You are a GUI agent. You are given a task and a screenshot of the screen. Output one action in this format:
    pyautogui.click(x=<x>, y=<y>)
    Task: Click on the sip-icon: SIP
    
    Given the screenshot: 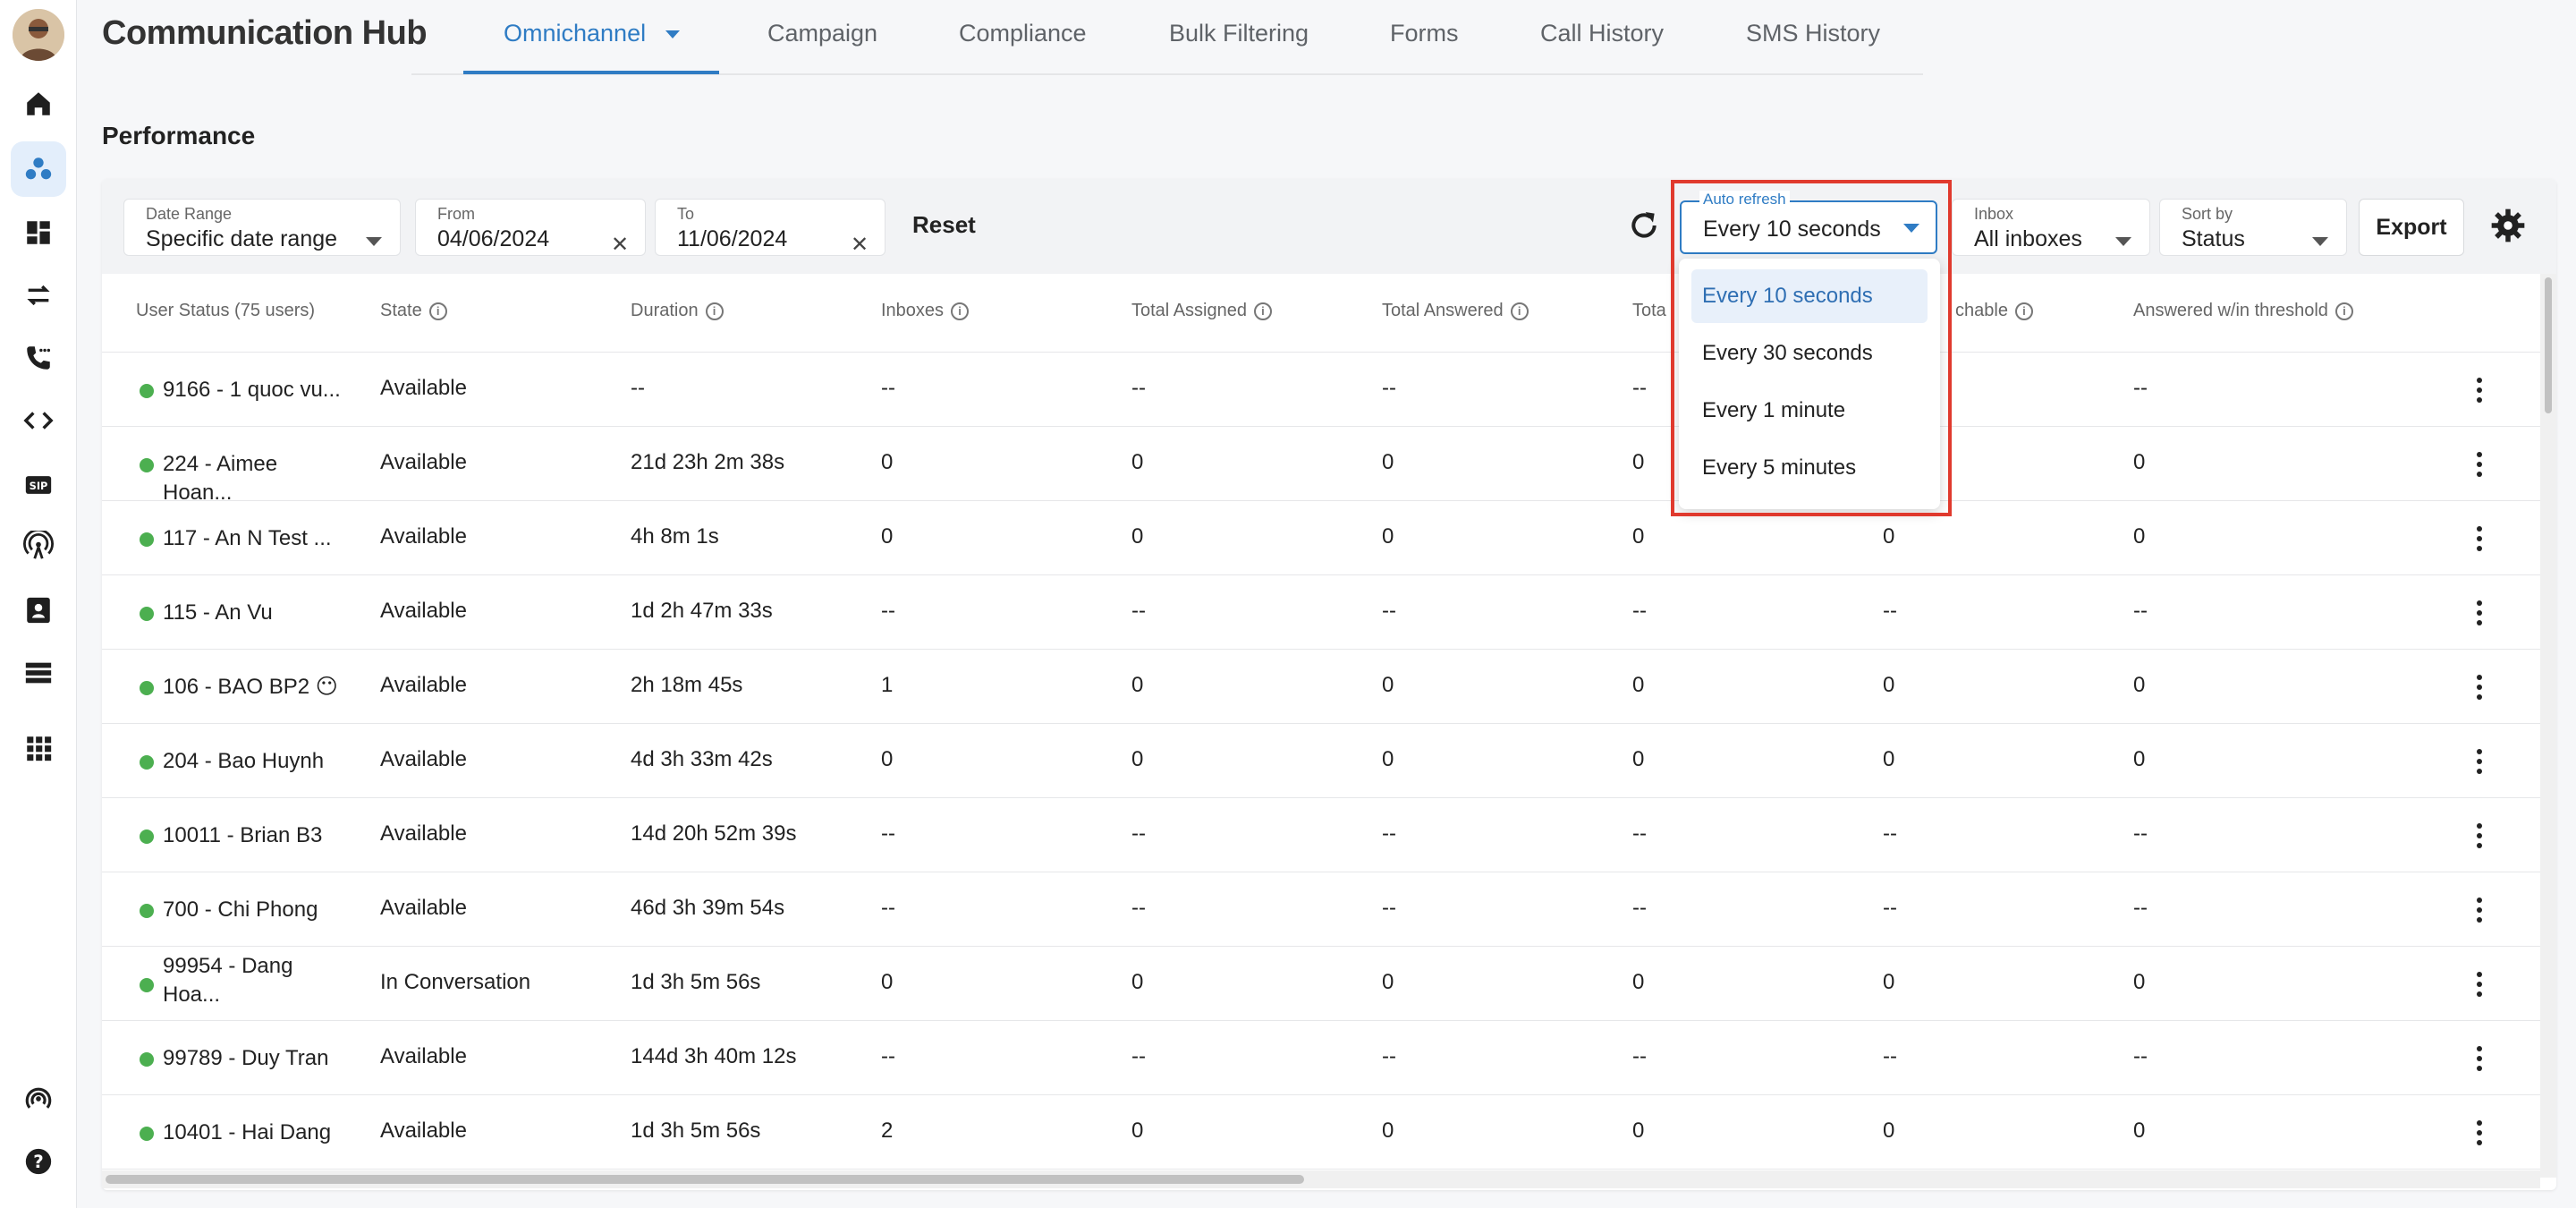 What is the action you would take?
    pyautogui.click(x=38, y=485)
    